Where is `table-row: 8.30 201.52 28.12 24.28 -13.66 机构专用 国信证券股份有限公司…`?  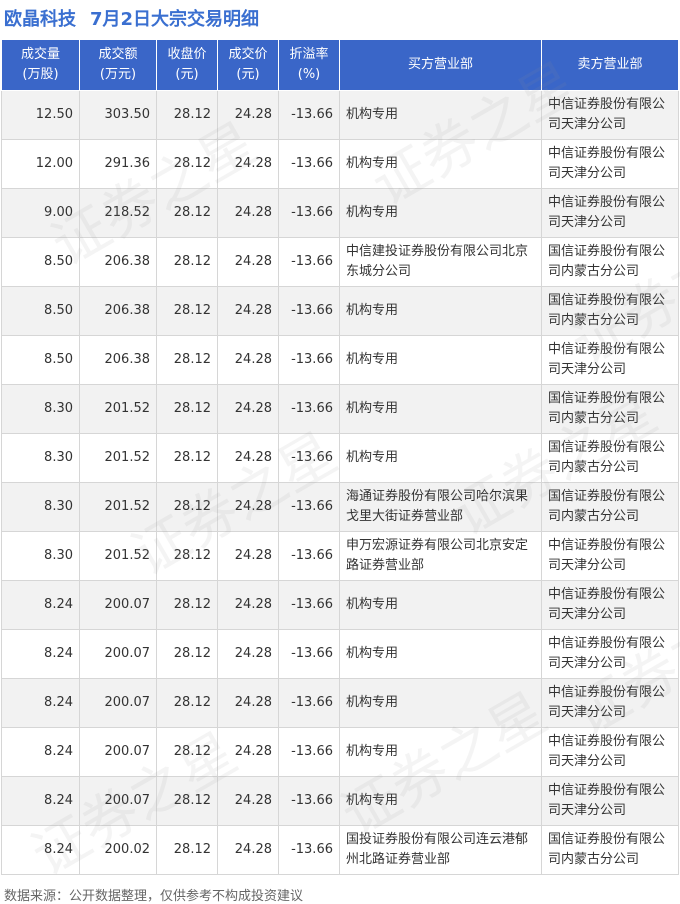 table-row: 8.30 201.52 28.12 24.28 -13.66 机构专用 国信证券股份有限公司… is located at coordinates (340, 458).